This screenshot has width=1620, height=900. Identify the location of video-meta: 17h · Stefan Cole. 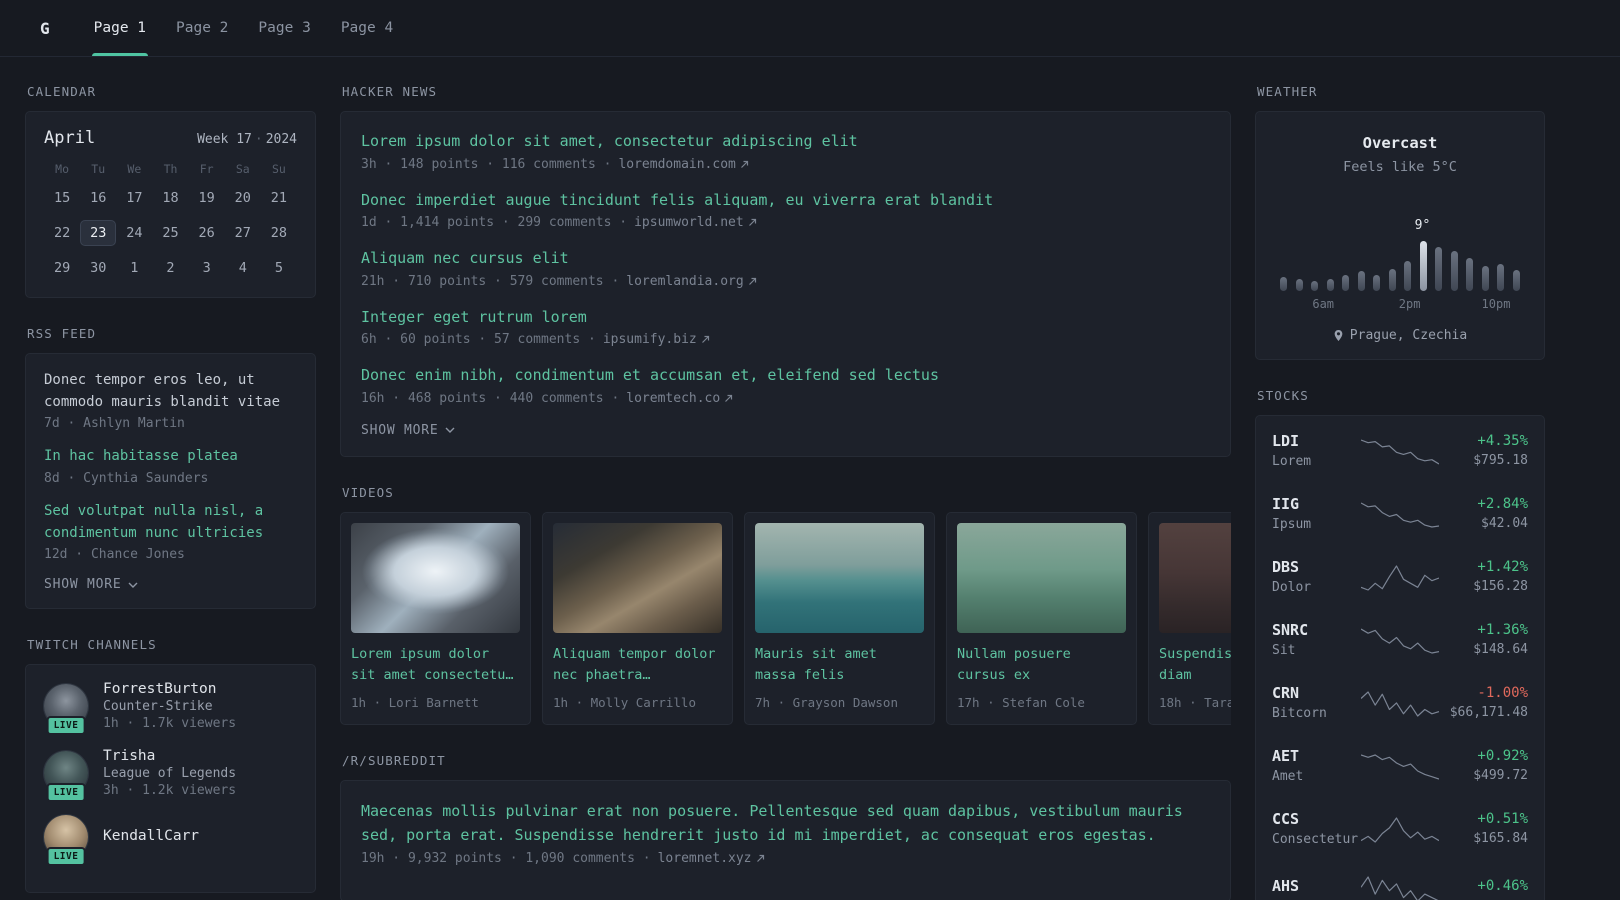
(1021, 702).